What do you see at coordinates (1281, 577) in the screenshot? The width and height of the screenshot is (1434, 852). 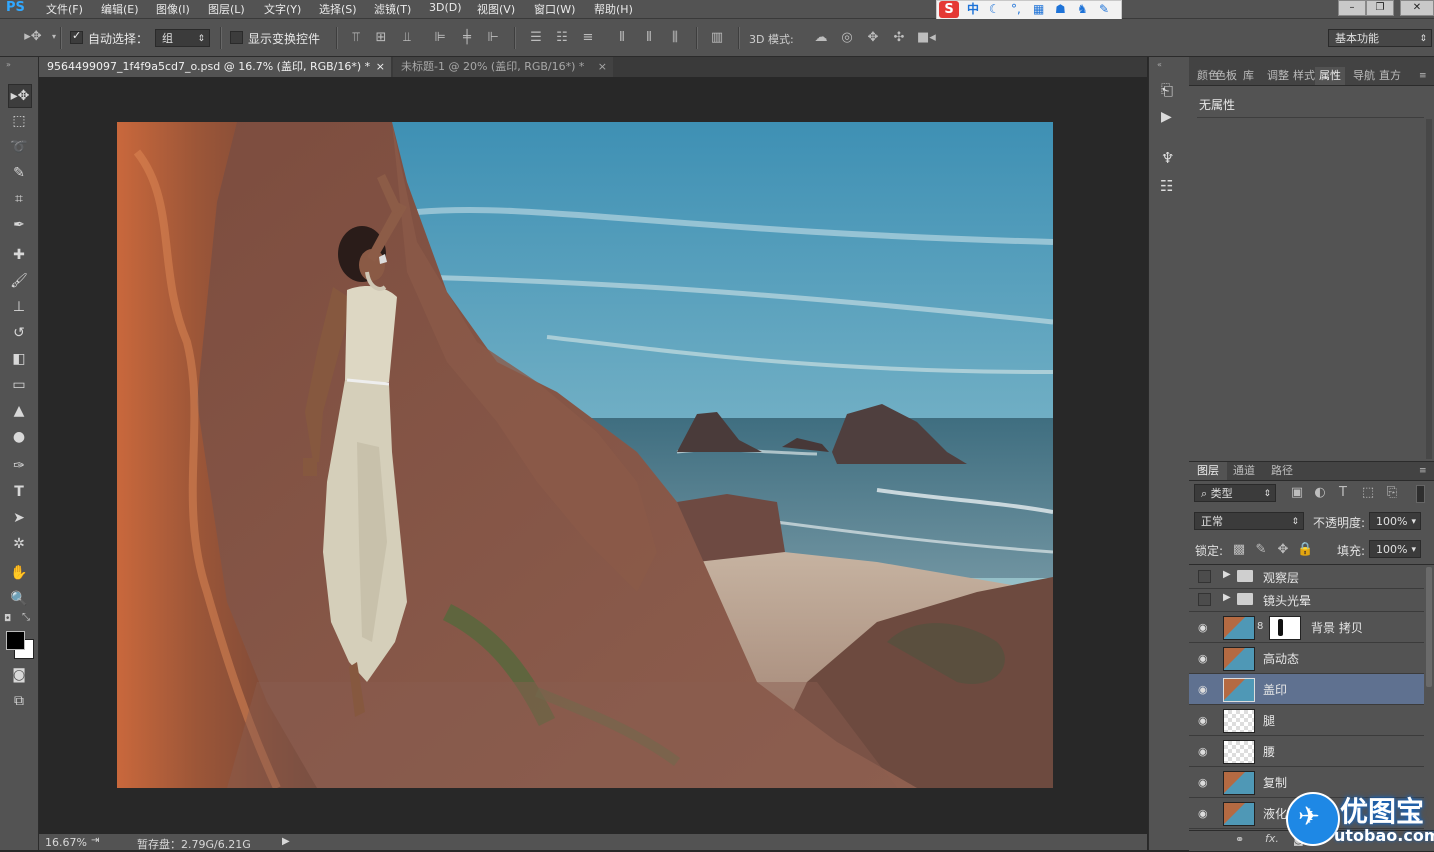 I see `layer-name: 观察层` at bounding box center [1281, 577].